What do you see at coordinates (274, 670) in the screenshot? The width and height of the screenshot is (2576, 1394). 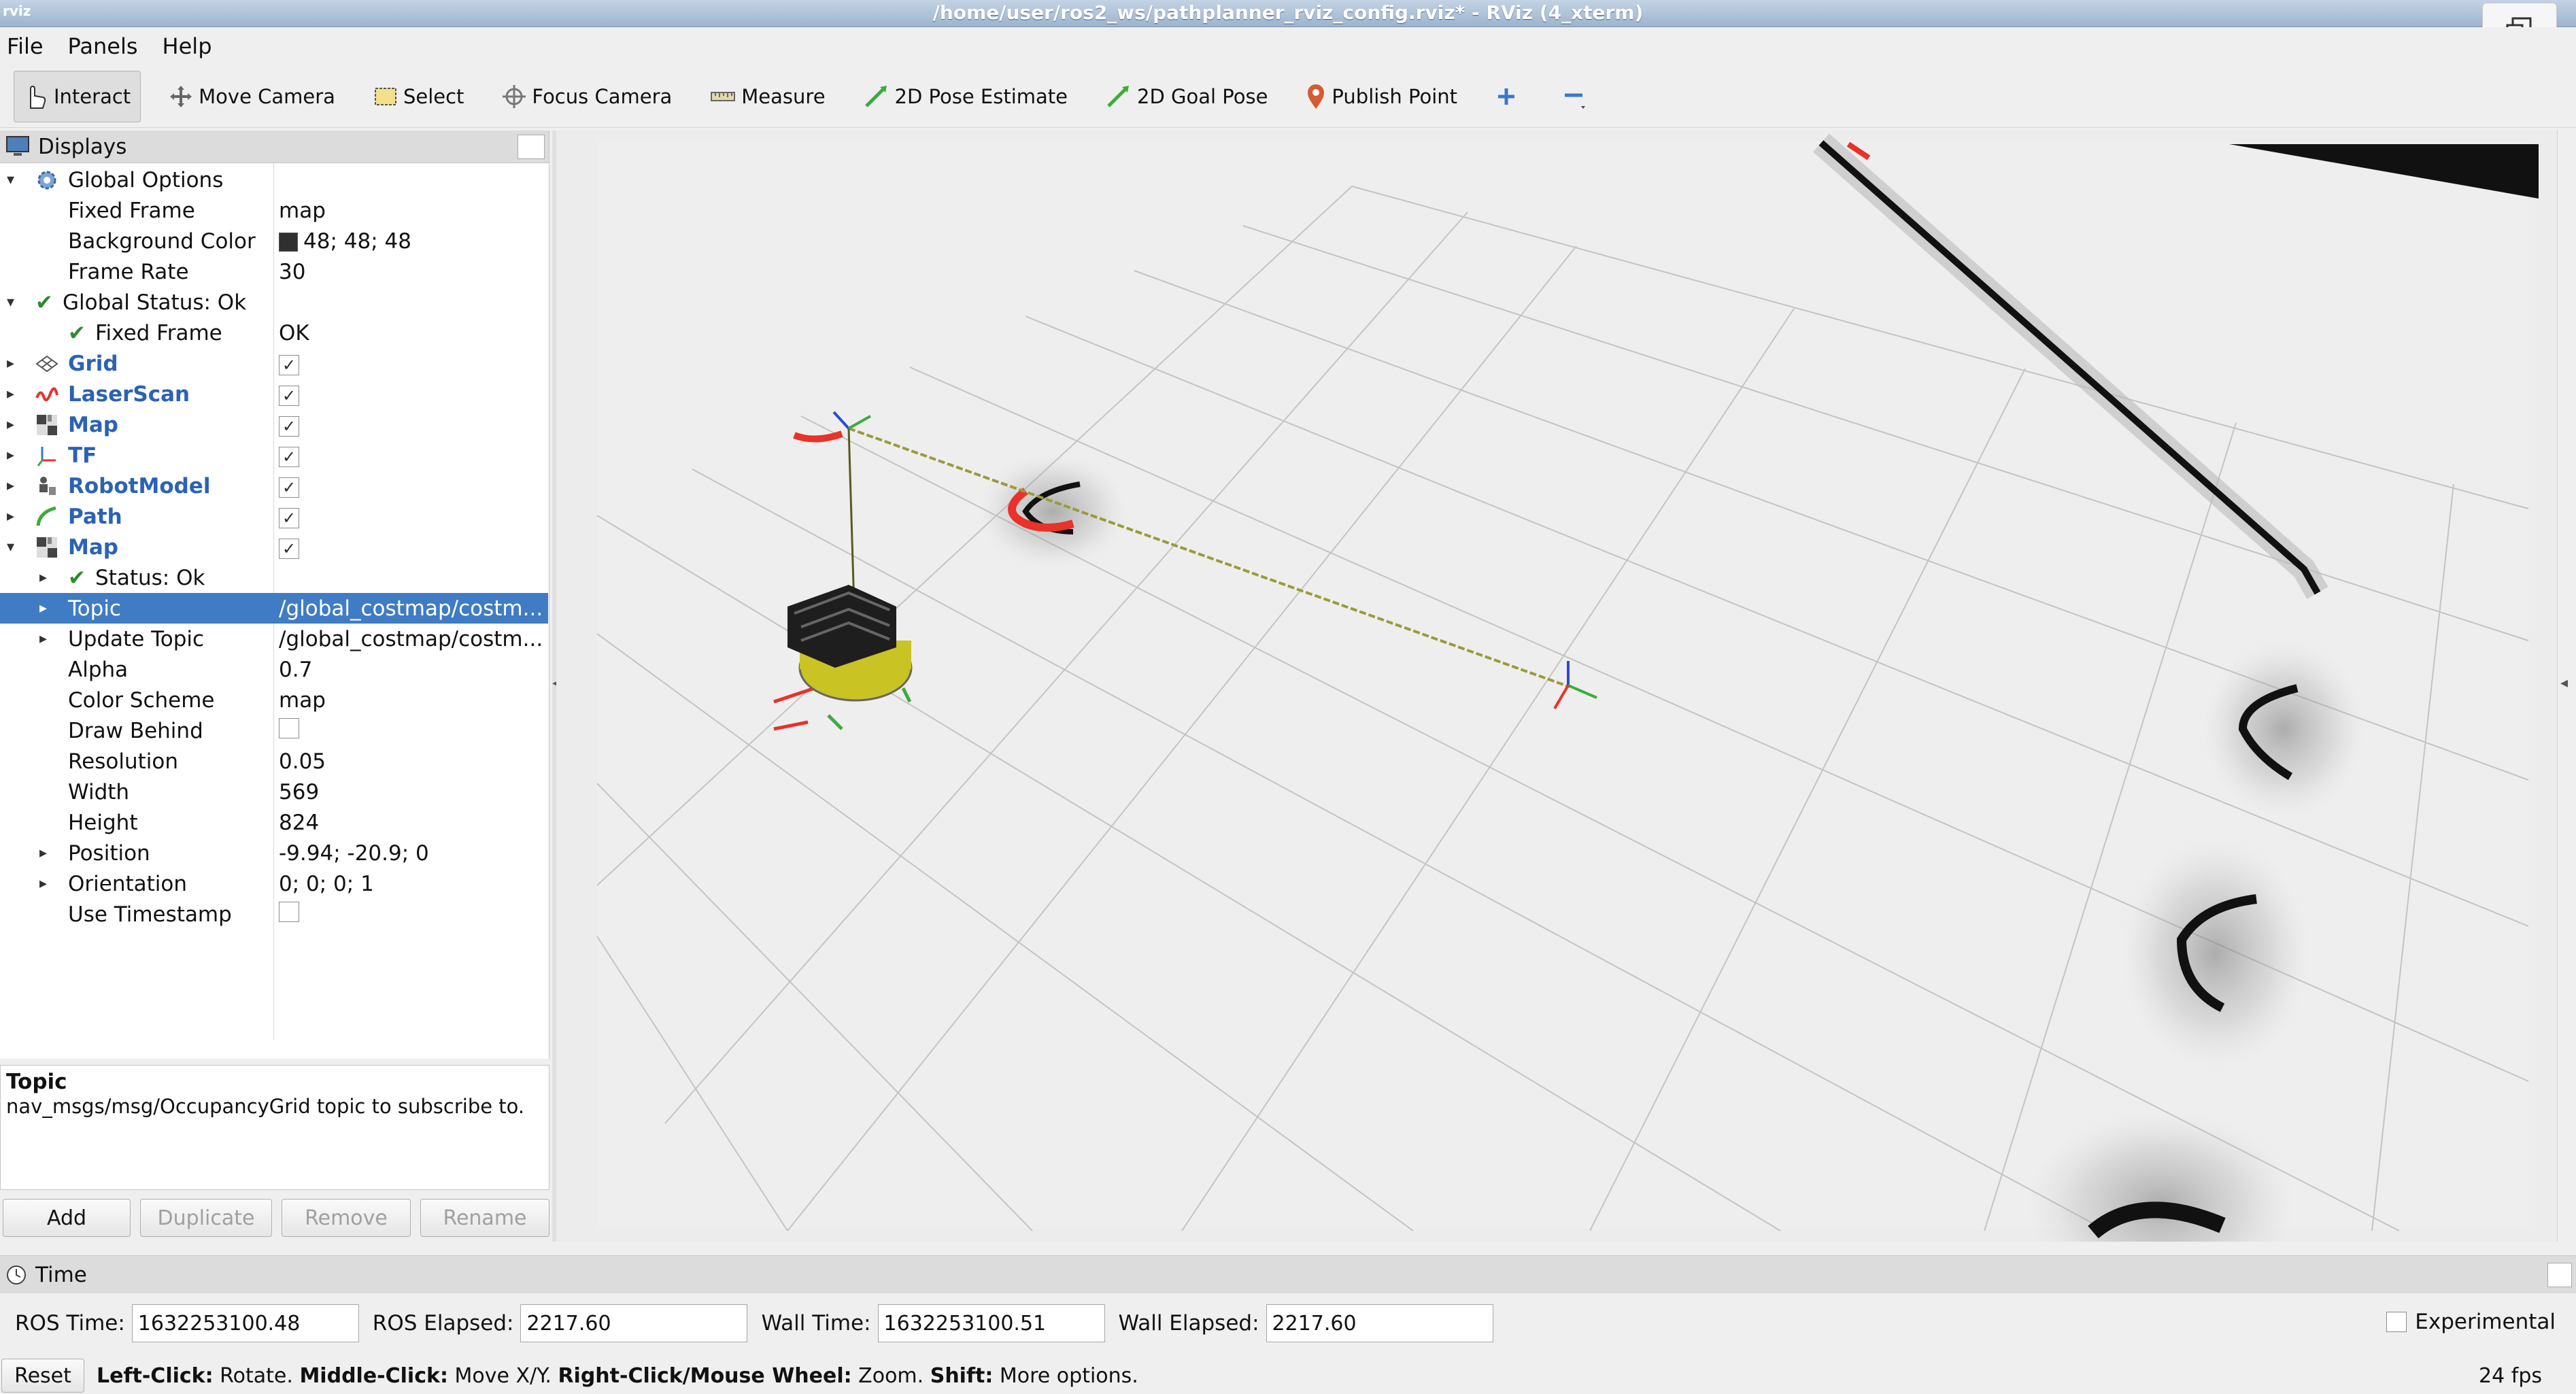 I see `tree-row-alpha: Alpha 0.7` at bounding box center [274, 670].